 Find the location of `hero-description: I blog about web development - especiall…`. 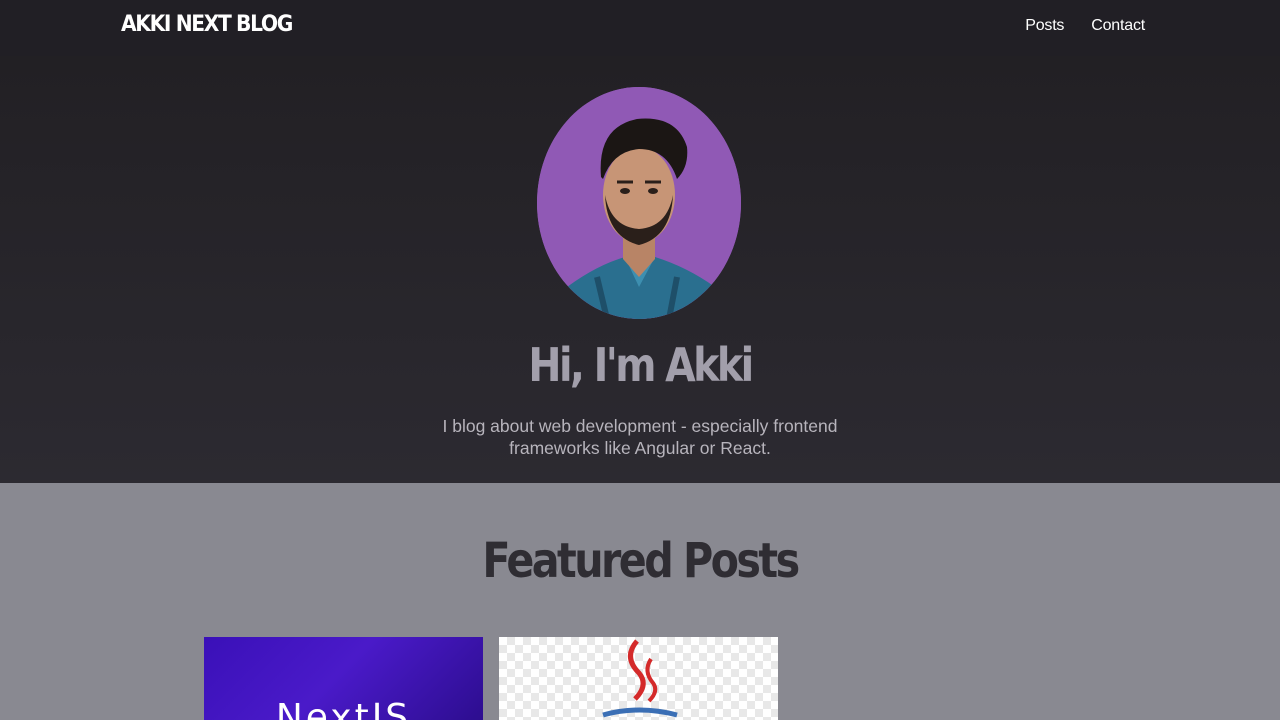

hero-description: I blog about web development - especiall… is located at coordinates (640, 437).